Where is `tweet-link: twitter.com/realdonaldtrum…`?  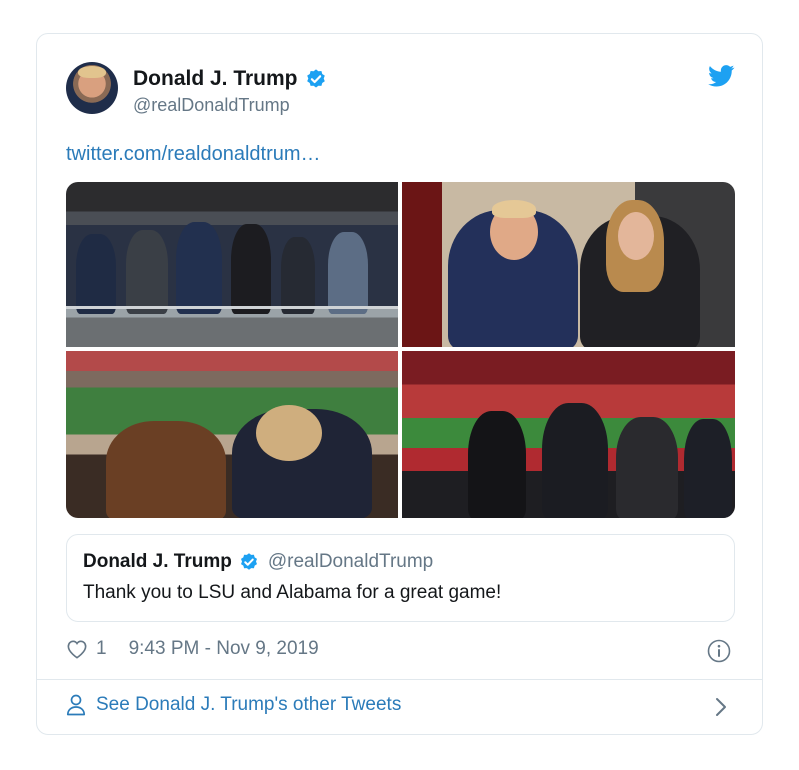 tweet-link: twitter.com/realdonaldtrum… is located at coordinates (193, 154).